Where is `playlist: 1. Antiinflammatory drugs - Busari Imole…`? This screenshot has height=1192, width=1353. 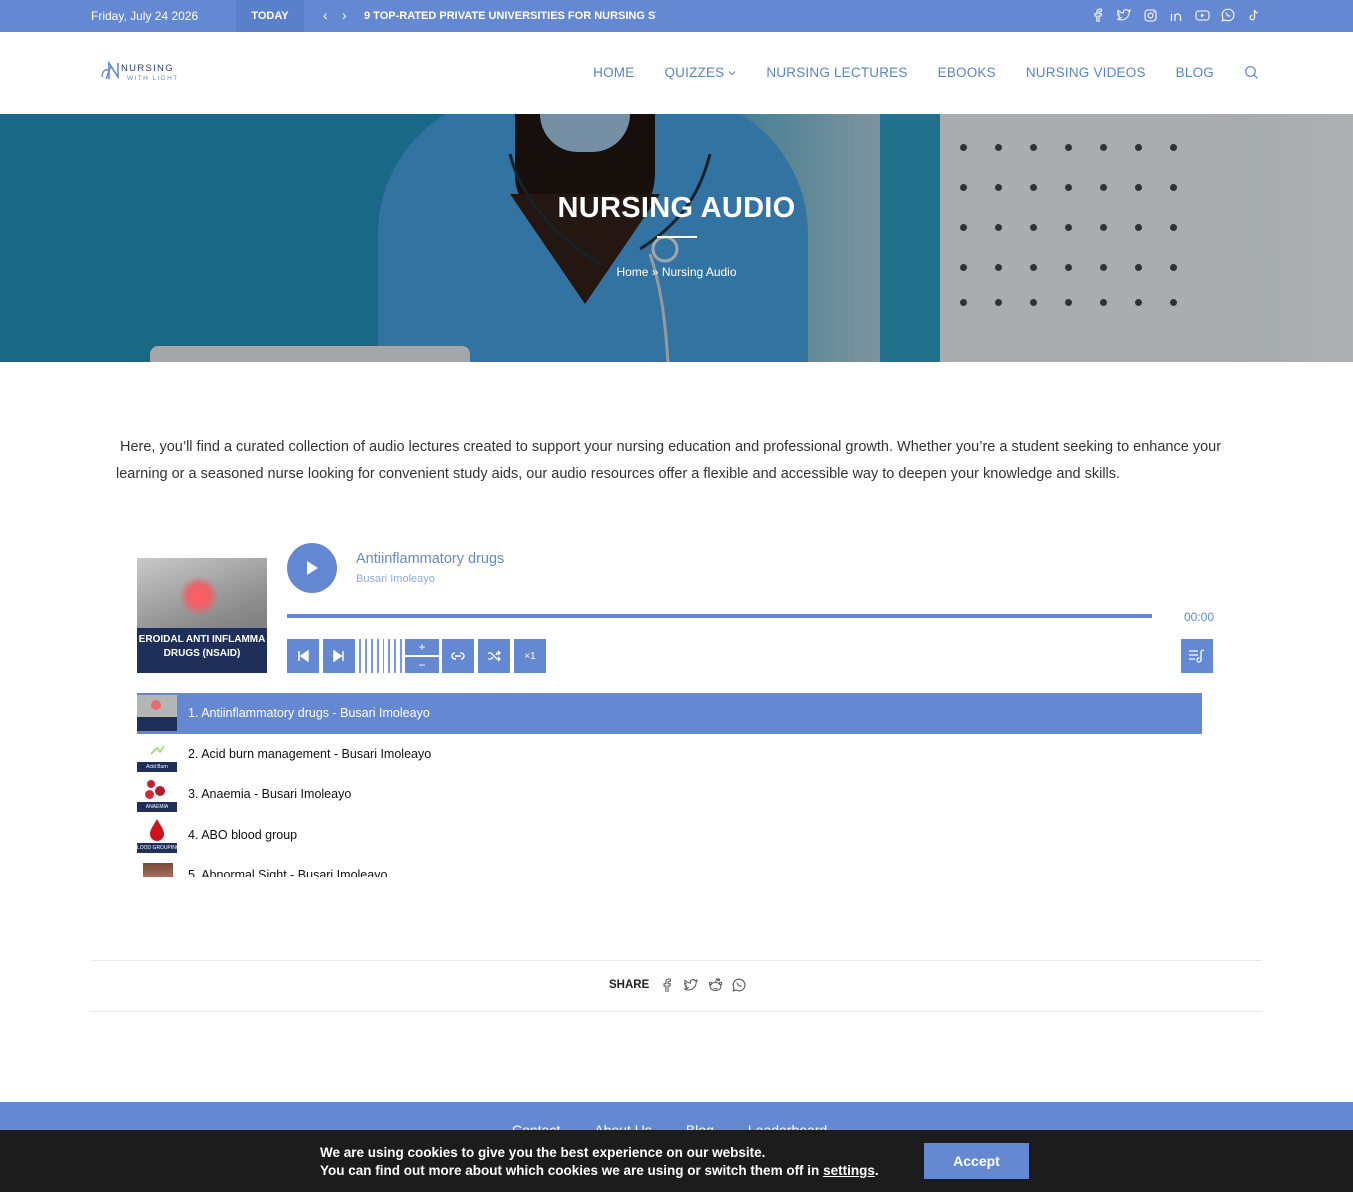
playlist: 1. Antiinflammatory drugs - Busari Imole… is located at coordinates (669, 785).